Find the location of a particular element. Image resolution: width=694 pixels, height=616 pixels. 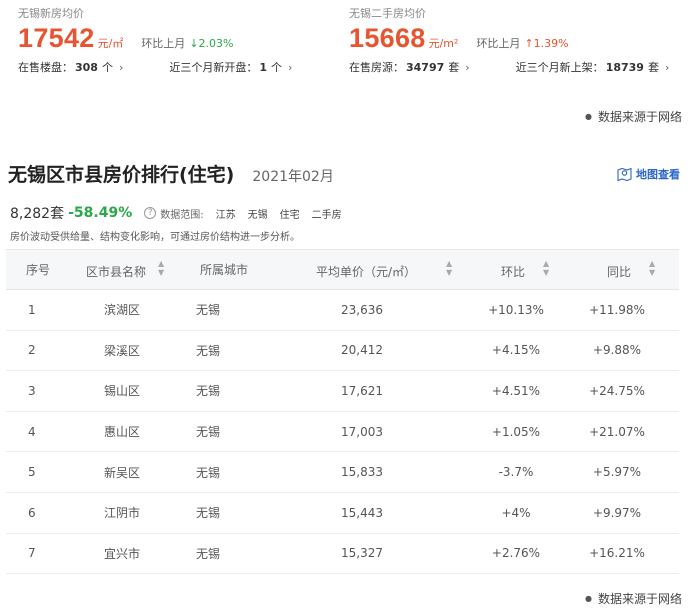

header-mom: 环比 ▲ ▼ is located at coordinates (526, 269).